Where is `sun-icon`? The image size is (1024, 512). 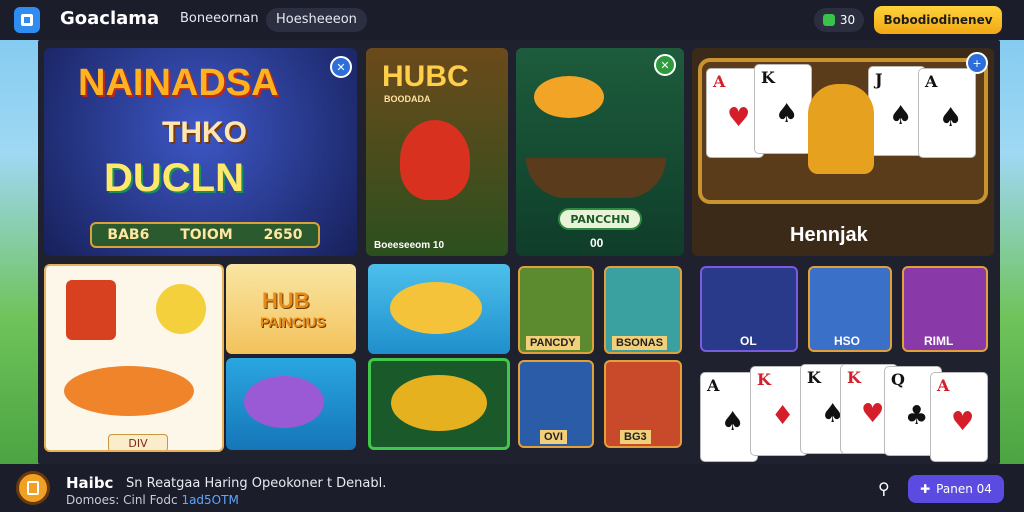
sun-icon is located at coordinates (181, 309).